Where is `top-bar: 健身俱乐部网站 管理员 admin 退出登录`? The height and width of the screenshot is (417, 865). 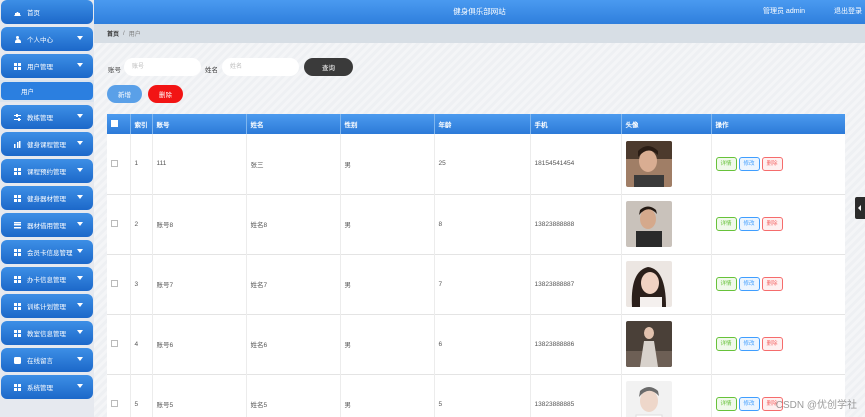
top-bar: 健身俱乐部网站 管理员 admin 退出登录 is located at coordinates (479, 12).